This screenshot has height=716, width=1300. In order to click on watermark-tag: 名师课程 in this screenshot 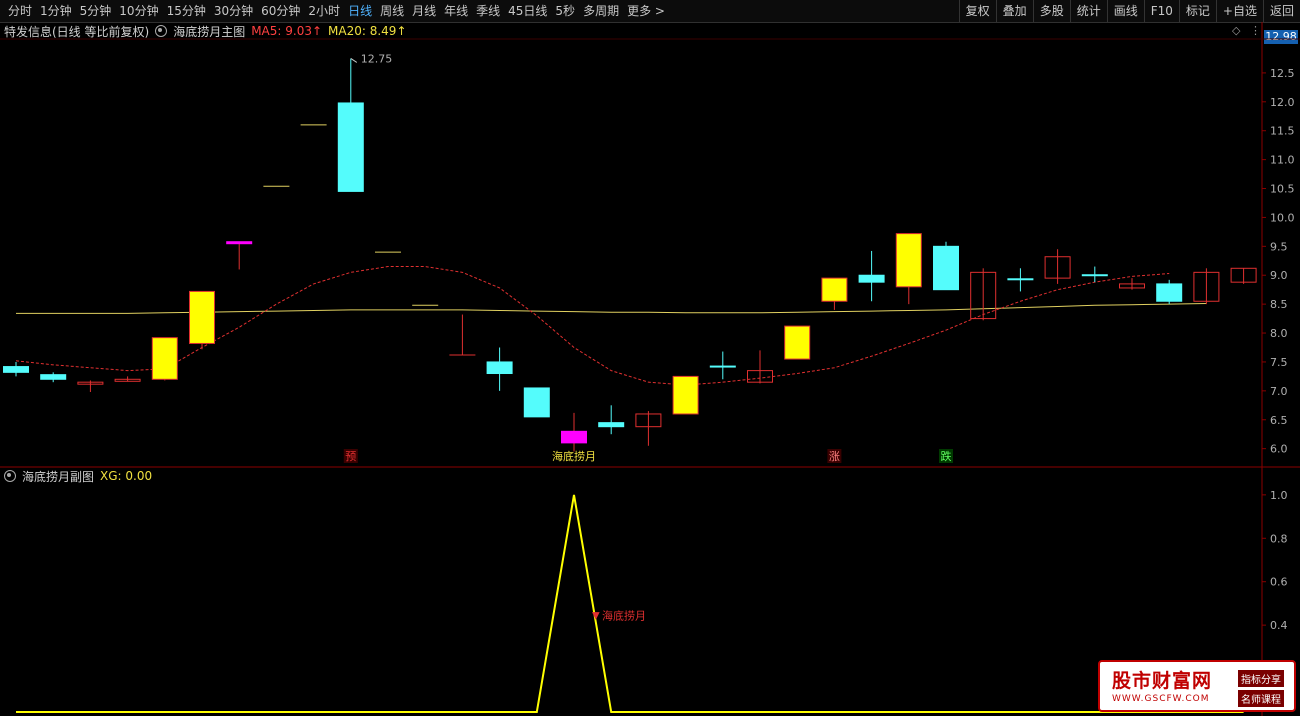, I will do `click(1261, 698)`.